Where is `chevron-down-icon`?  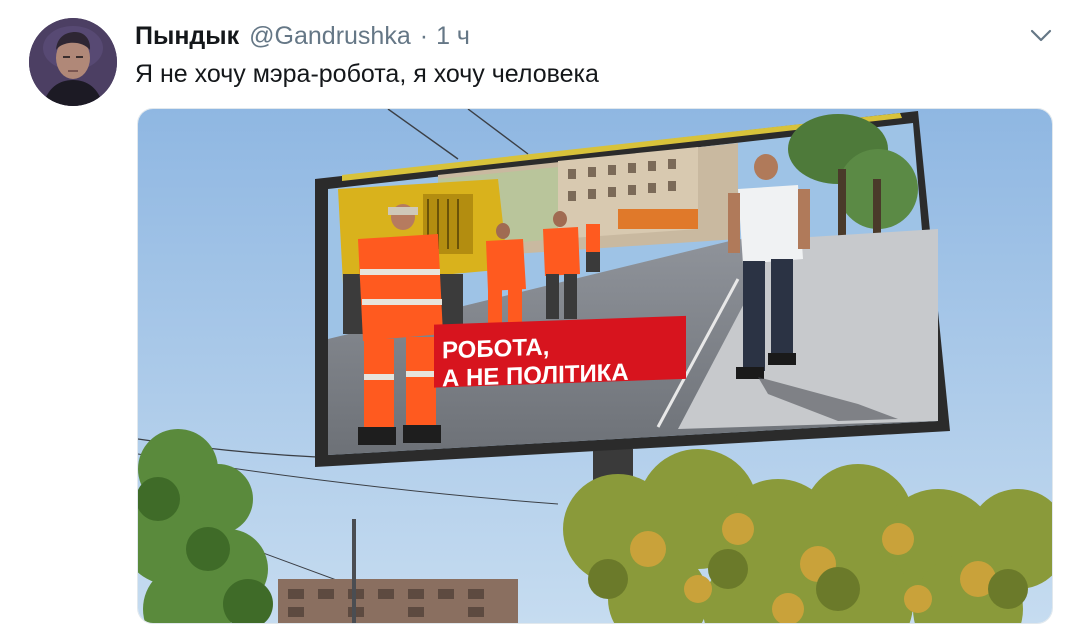 chevron-down-icon is located at coordinates (1041, 36).